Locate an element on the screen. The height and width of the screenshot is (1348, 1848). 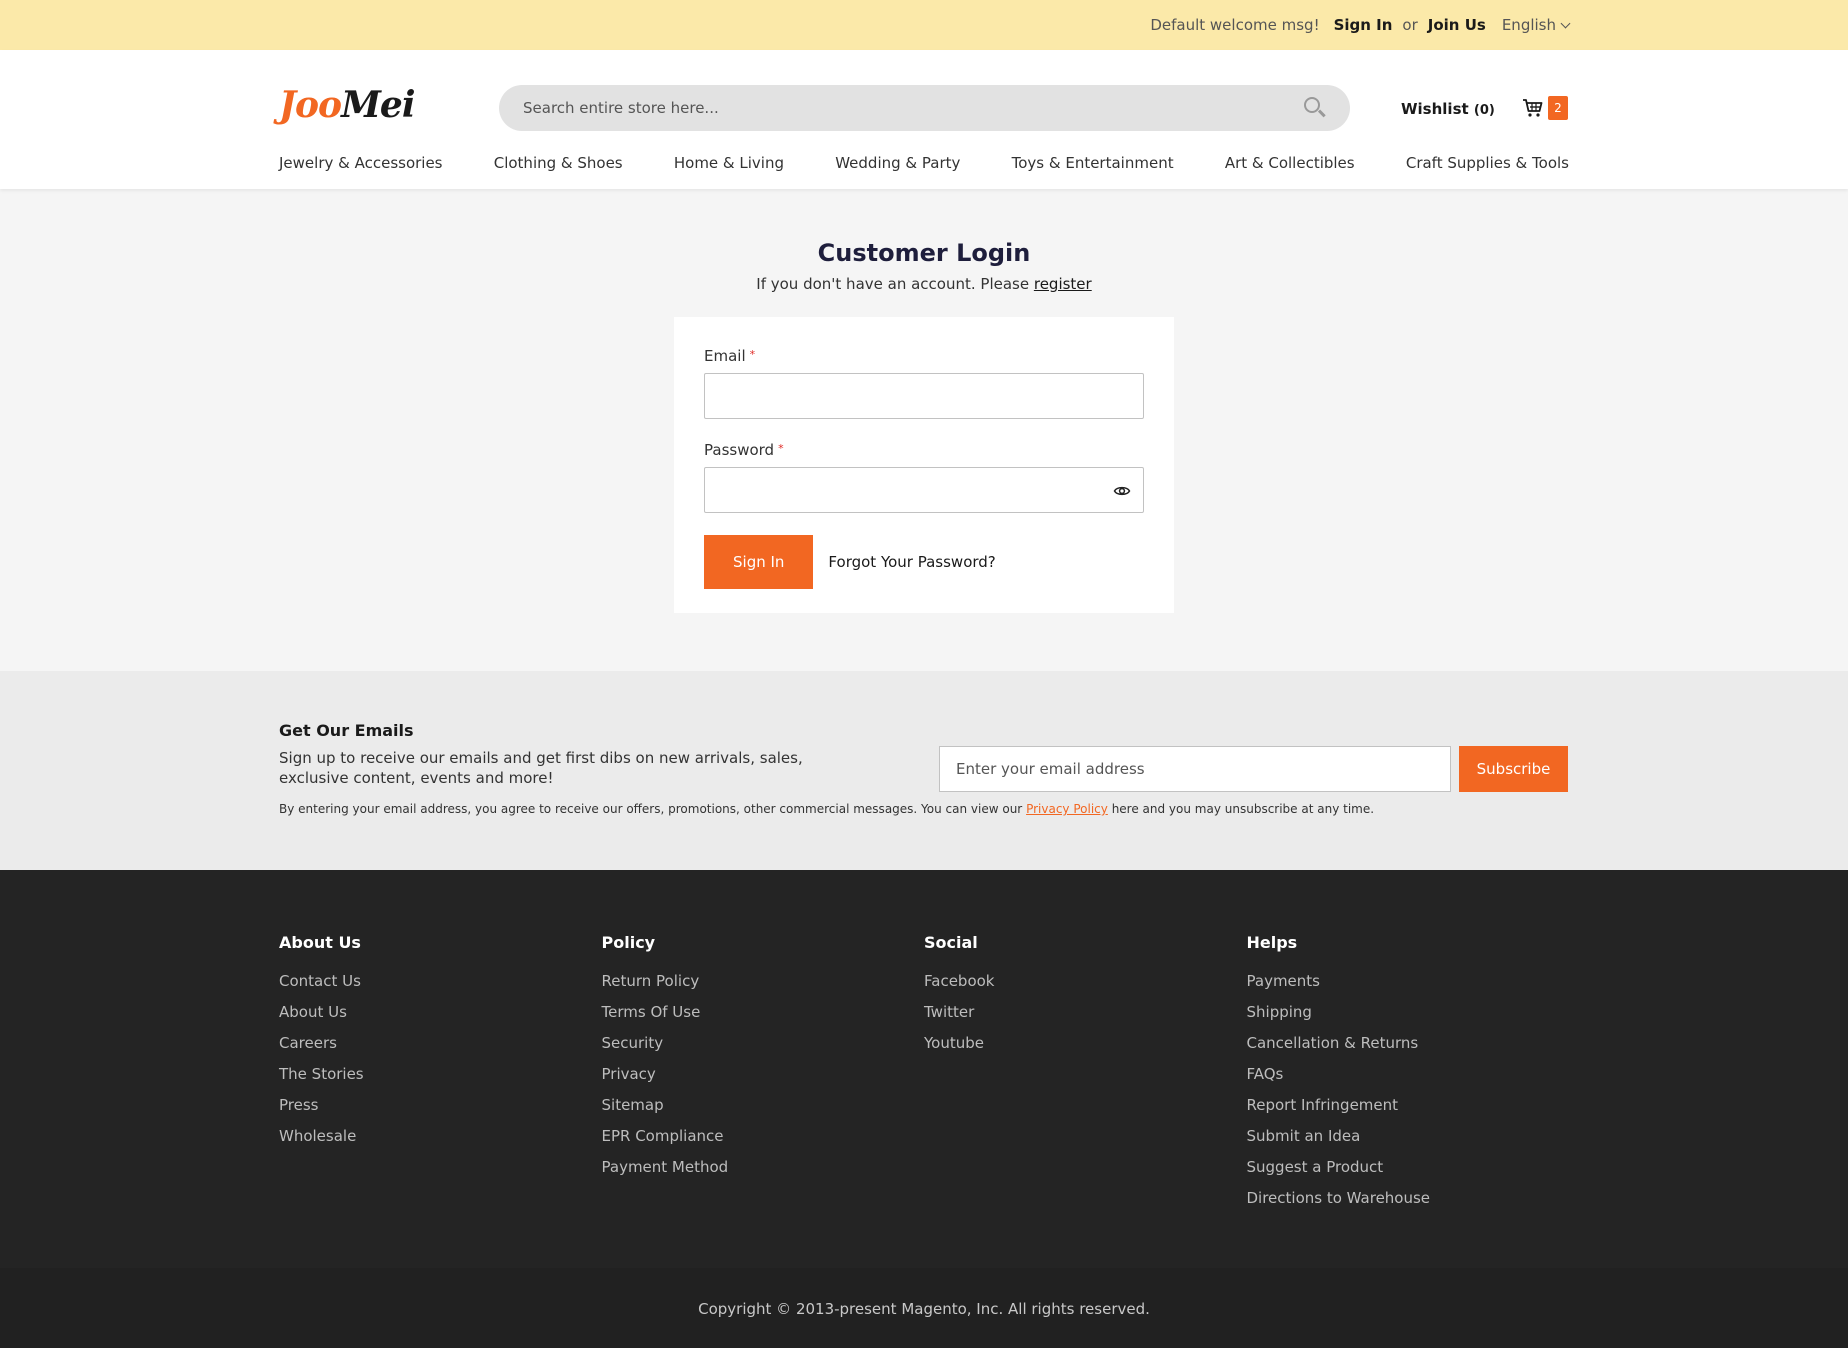
password-field-wrapper is located at coordinates (924, 490).